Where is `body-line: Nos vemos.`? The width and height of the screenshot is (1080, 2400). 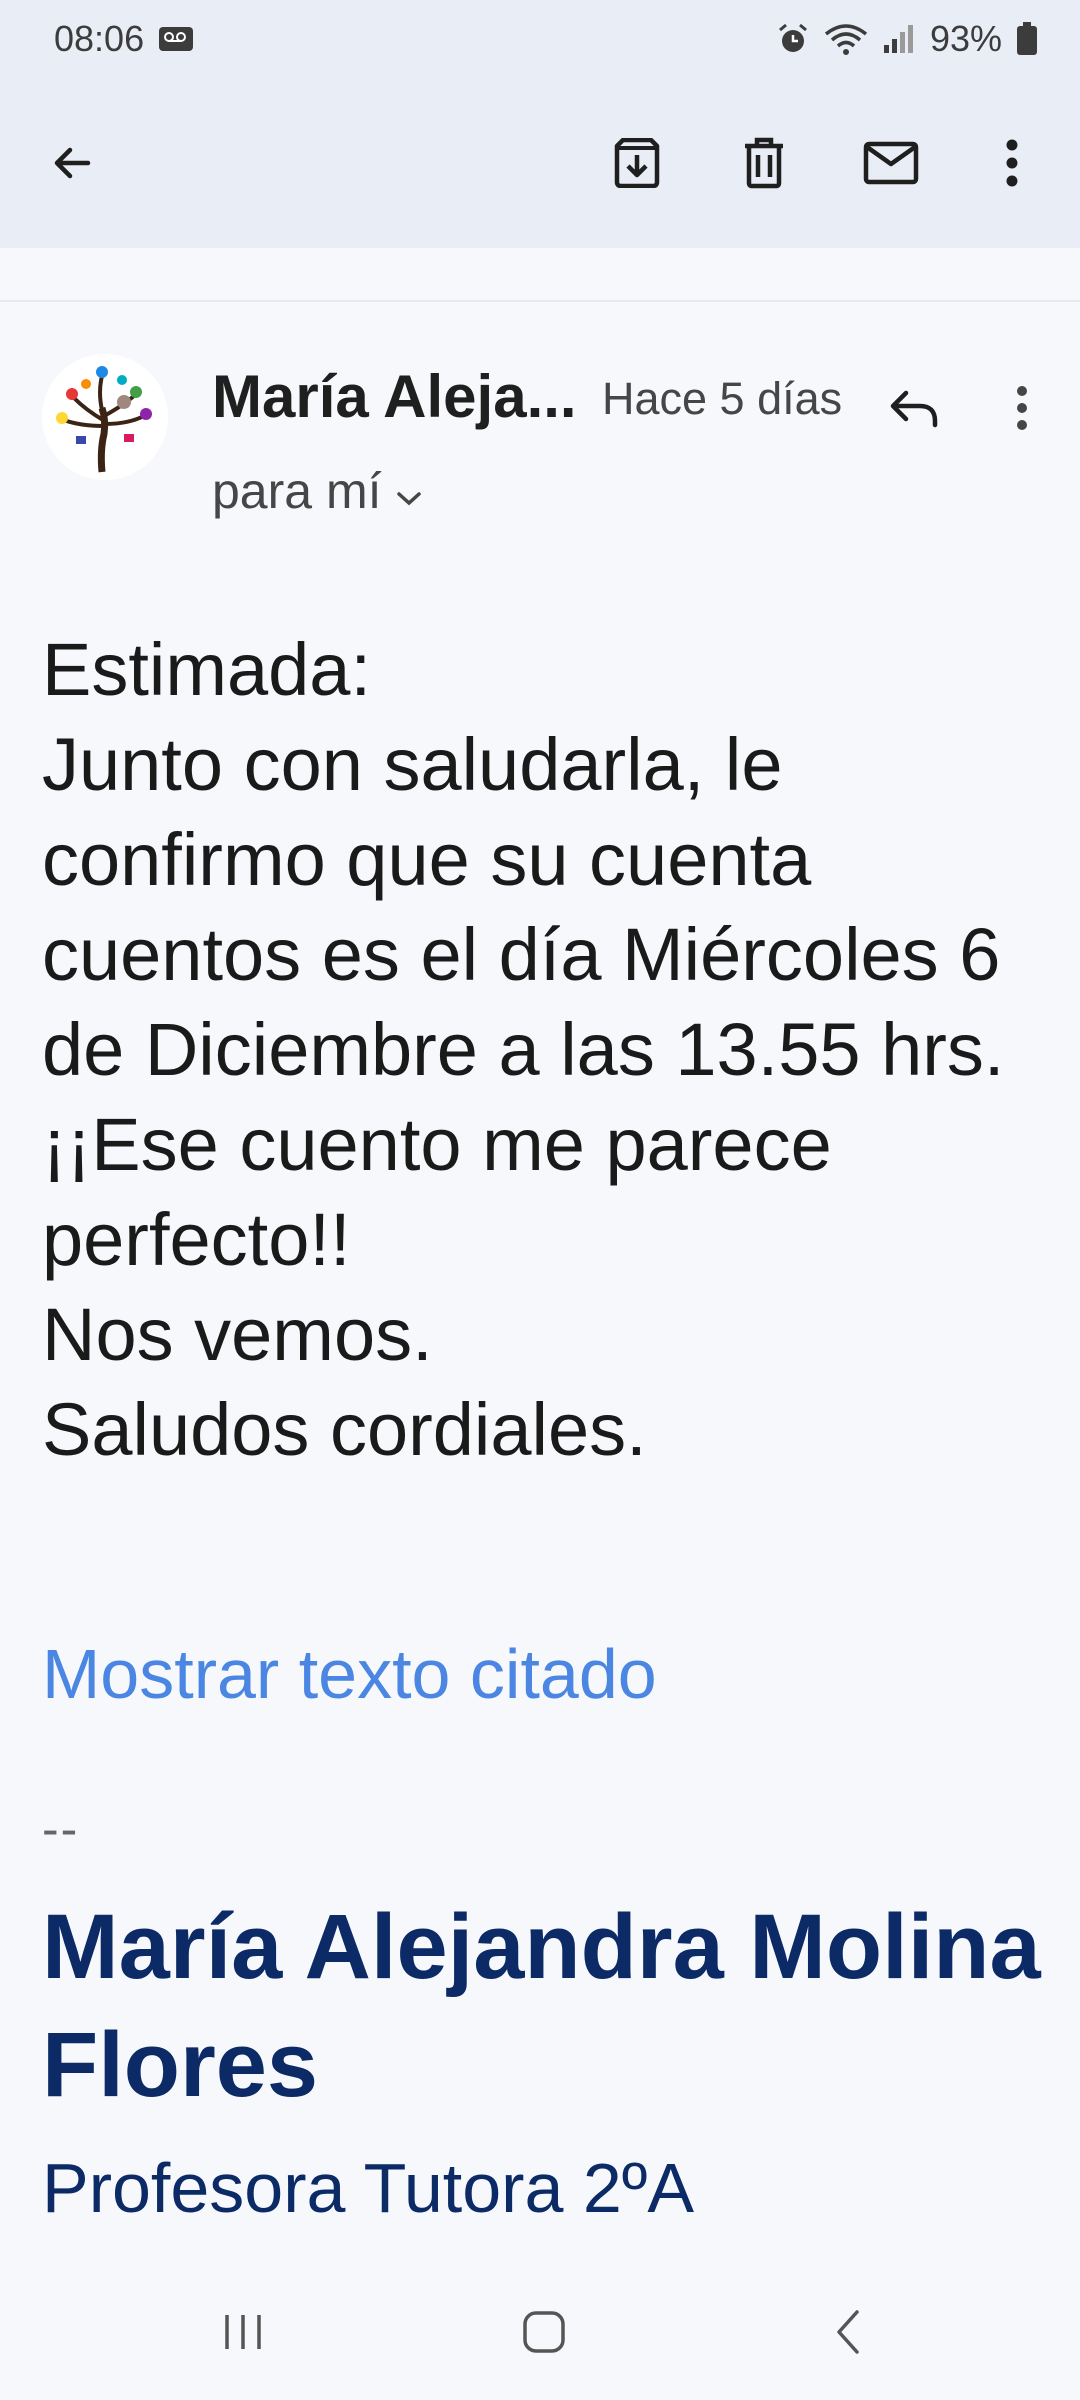 body-line: Nos vemos. is located at coordinates (237, 1334).